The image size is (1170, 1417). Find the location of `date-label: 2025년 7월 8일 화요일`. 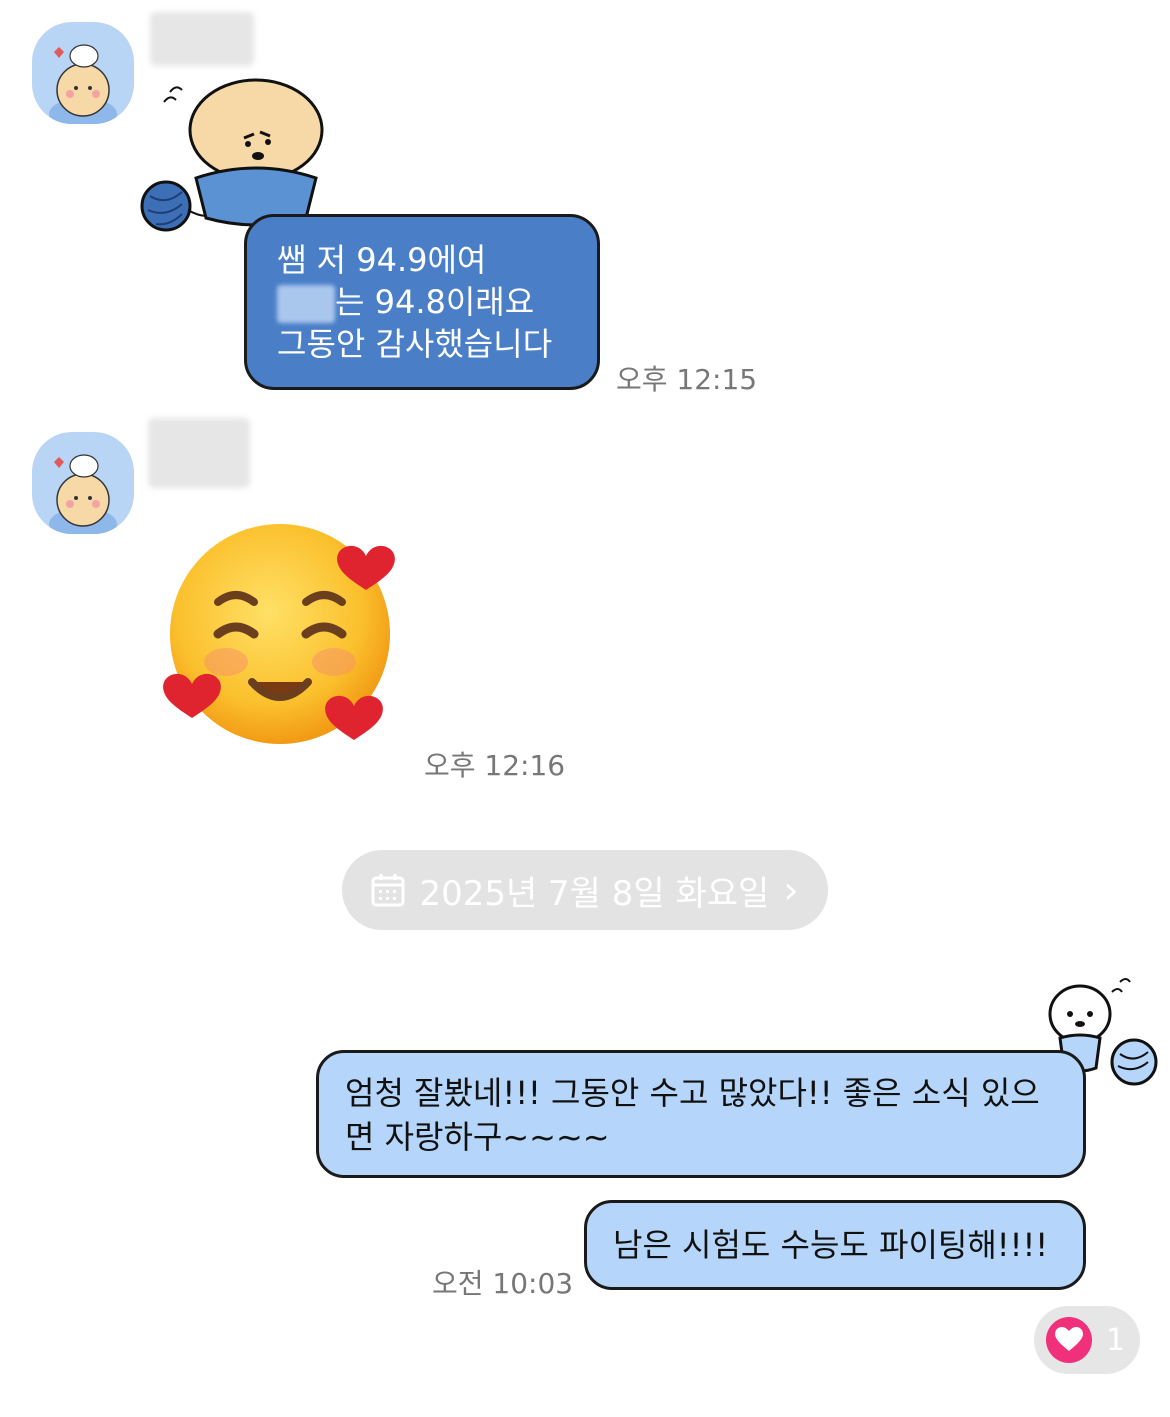

date-label: 2025년 7월 8일 화요일 is located at coordinates (594, 893).